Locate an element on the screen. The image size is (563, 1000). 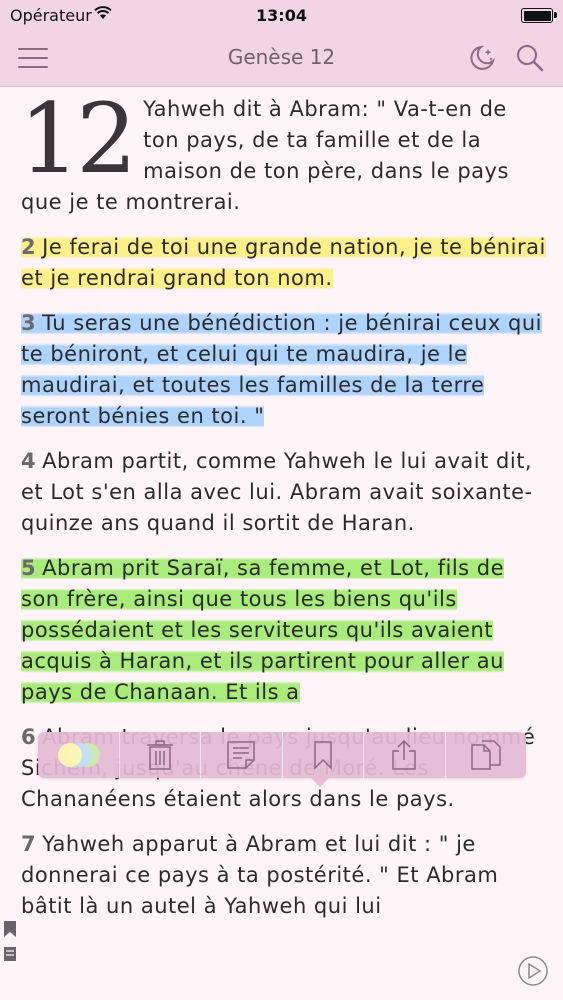
verse-action-toolbar is located at coordinates (282, 759).